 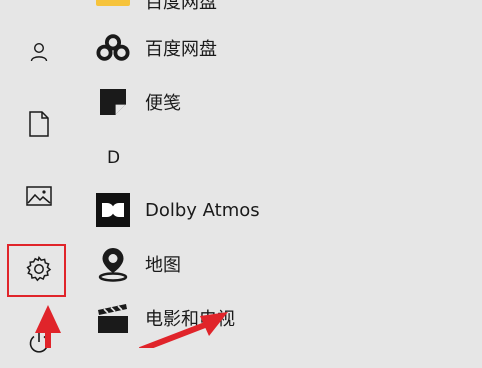 What do you see at coordinates (138, 264) in the screenshot?
I see `app-item-maps: 地图` at bounding box center [138, 264].